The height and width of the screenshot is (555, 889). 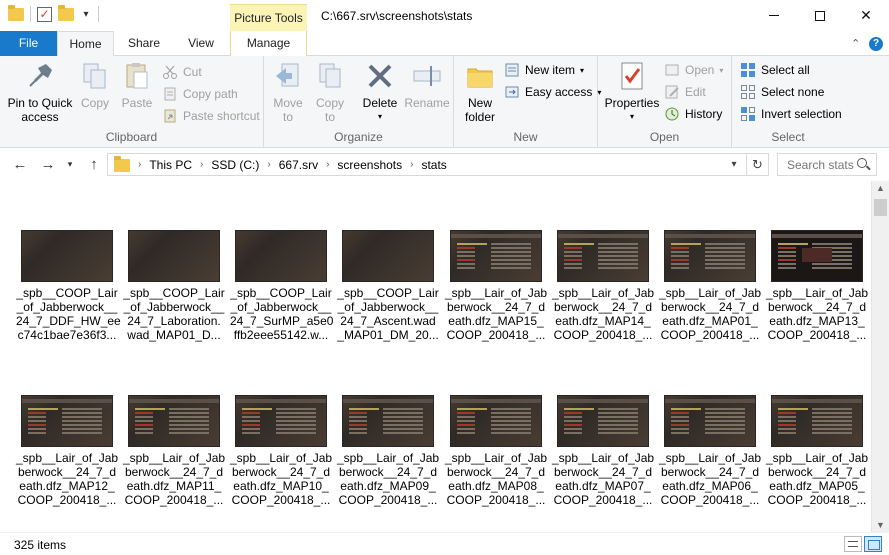 What do you see at coordinates (98, 14) in the screenshot?
I see `divider` at bounding box center [98, 14].